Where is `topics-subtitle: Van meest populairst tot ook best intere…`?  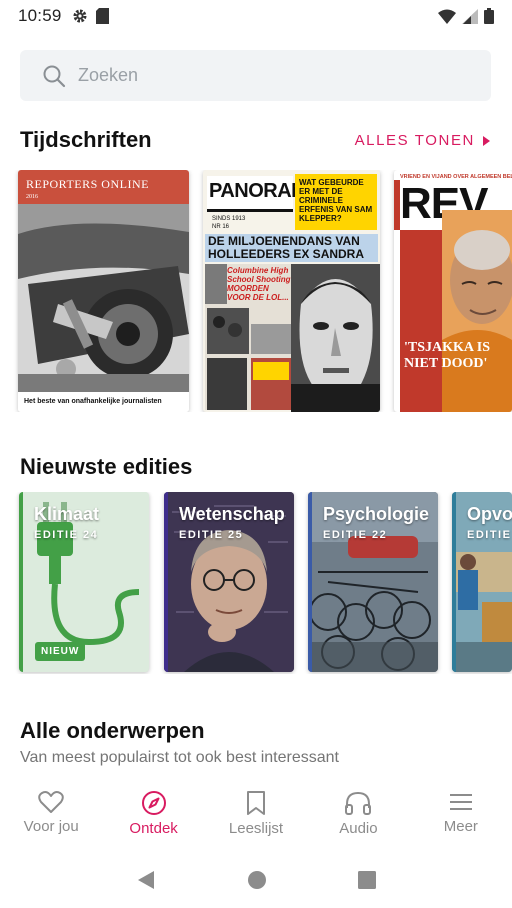
topics-subtitle: Van meest populairst tot ook best intere… is located at coordinates (179, 757).